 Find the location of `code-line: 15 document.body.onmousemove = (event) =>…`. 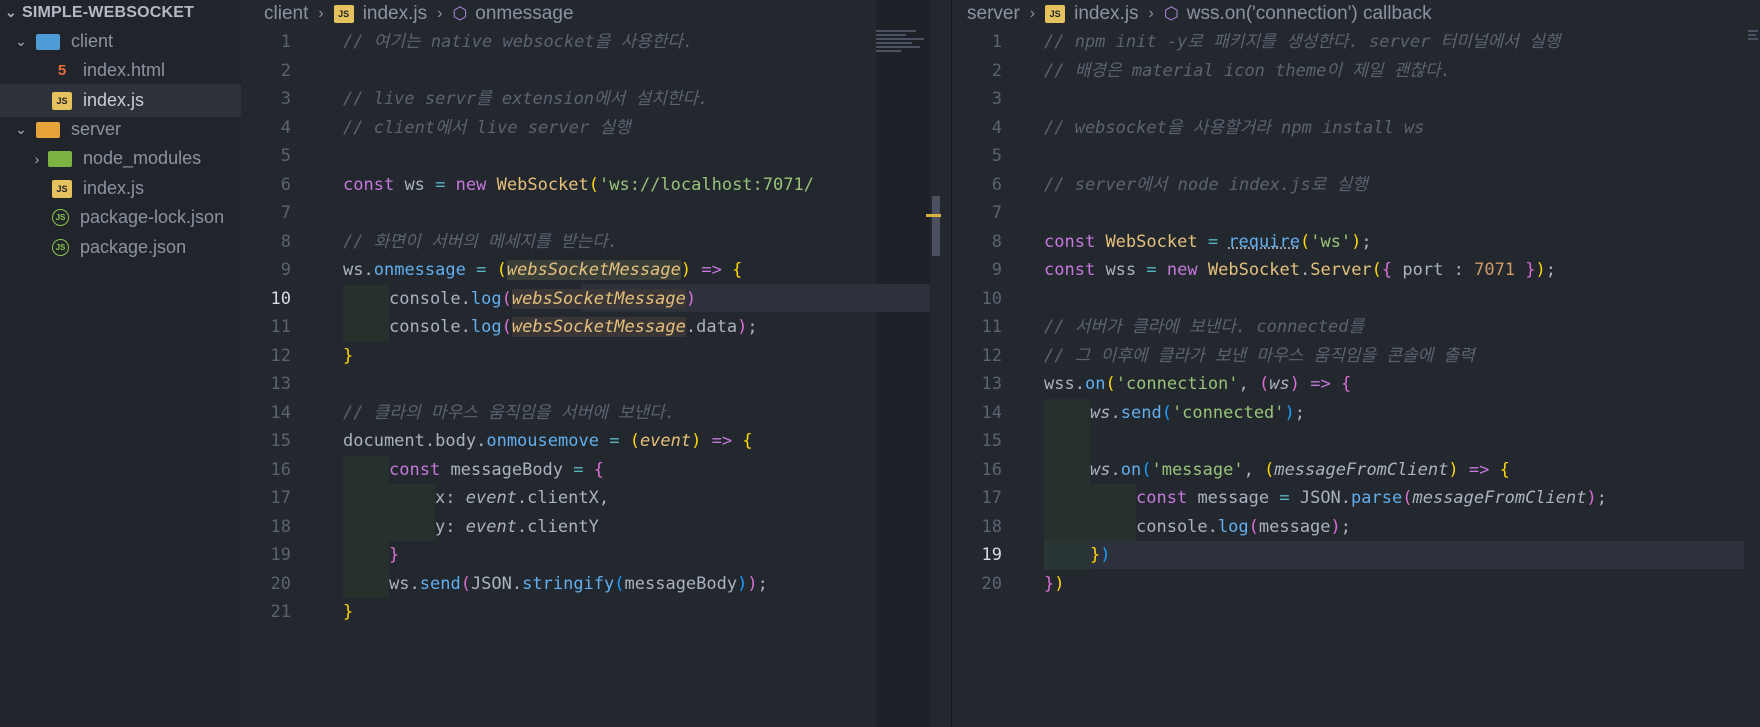

code-line: 15 document.body.onmousemove = (event) =>… is located at coordinates (511, 441).